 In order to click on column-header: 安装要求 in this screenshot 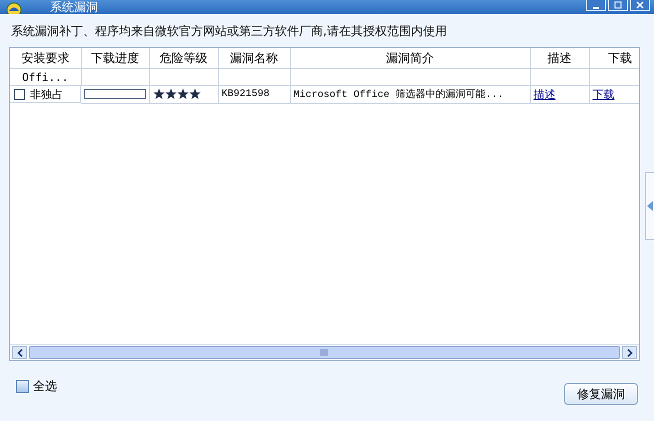, I will do `click(45, 58)`.